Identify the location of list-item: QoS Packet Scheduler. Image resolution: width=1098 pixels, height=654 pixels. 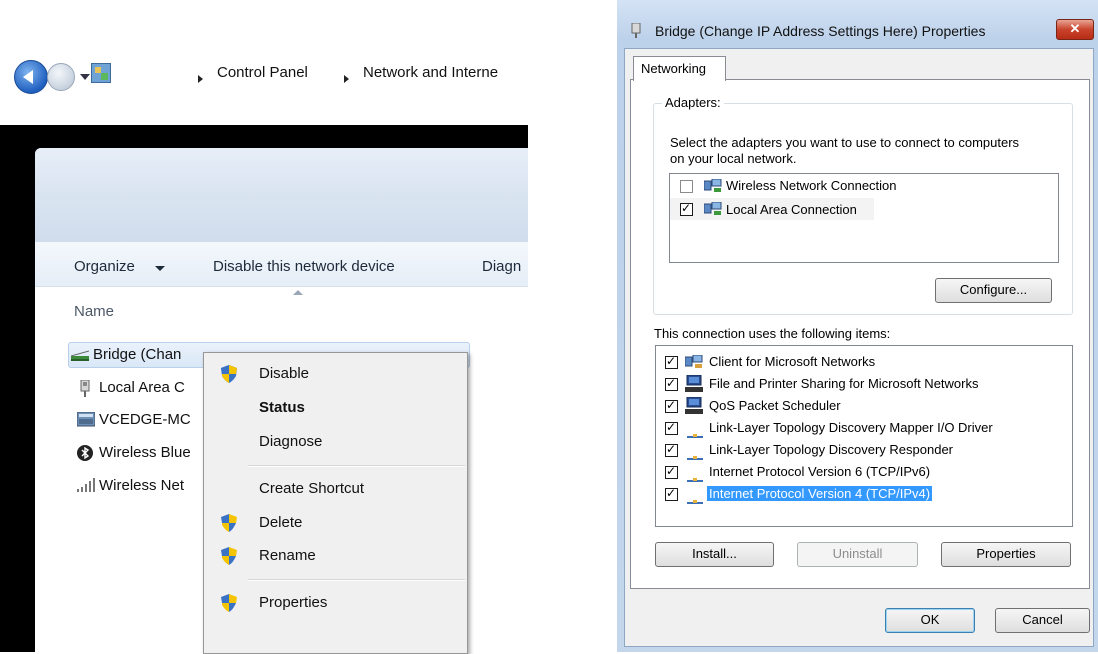
(864, 406).